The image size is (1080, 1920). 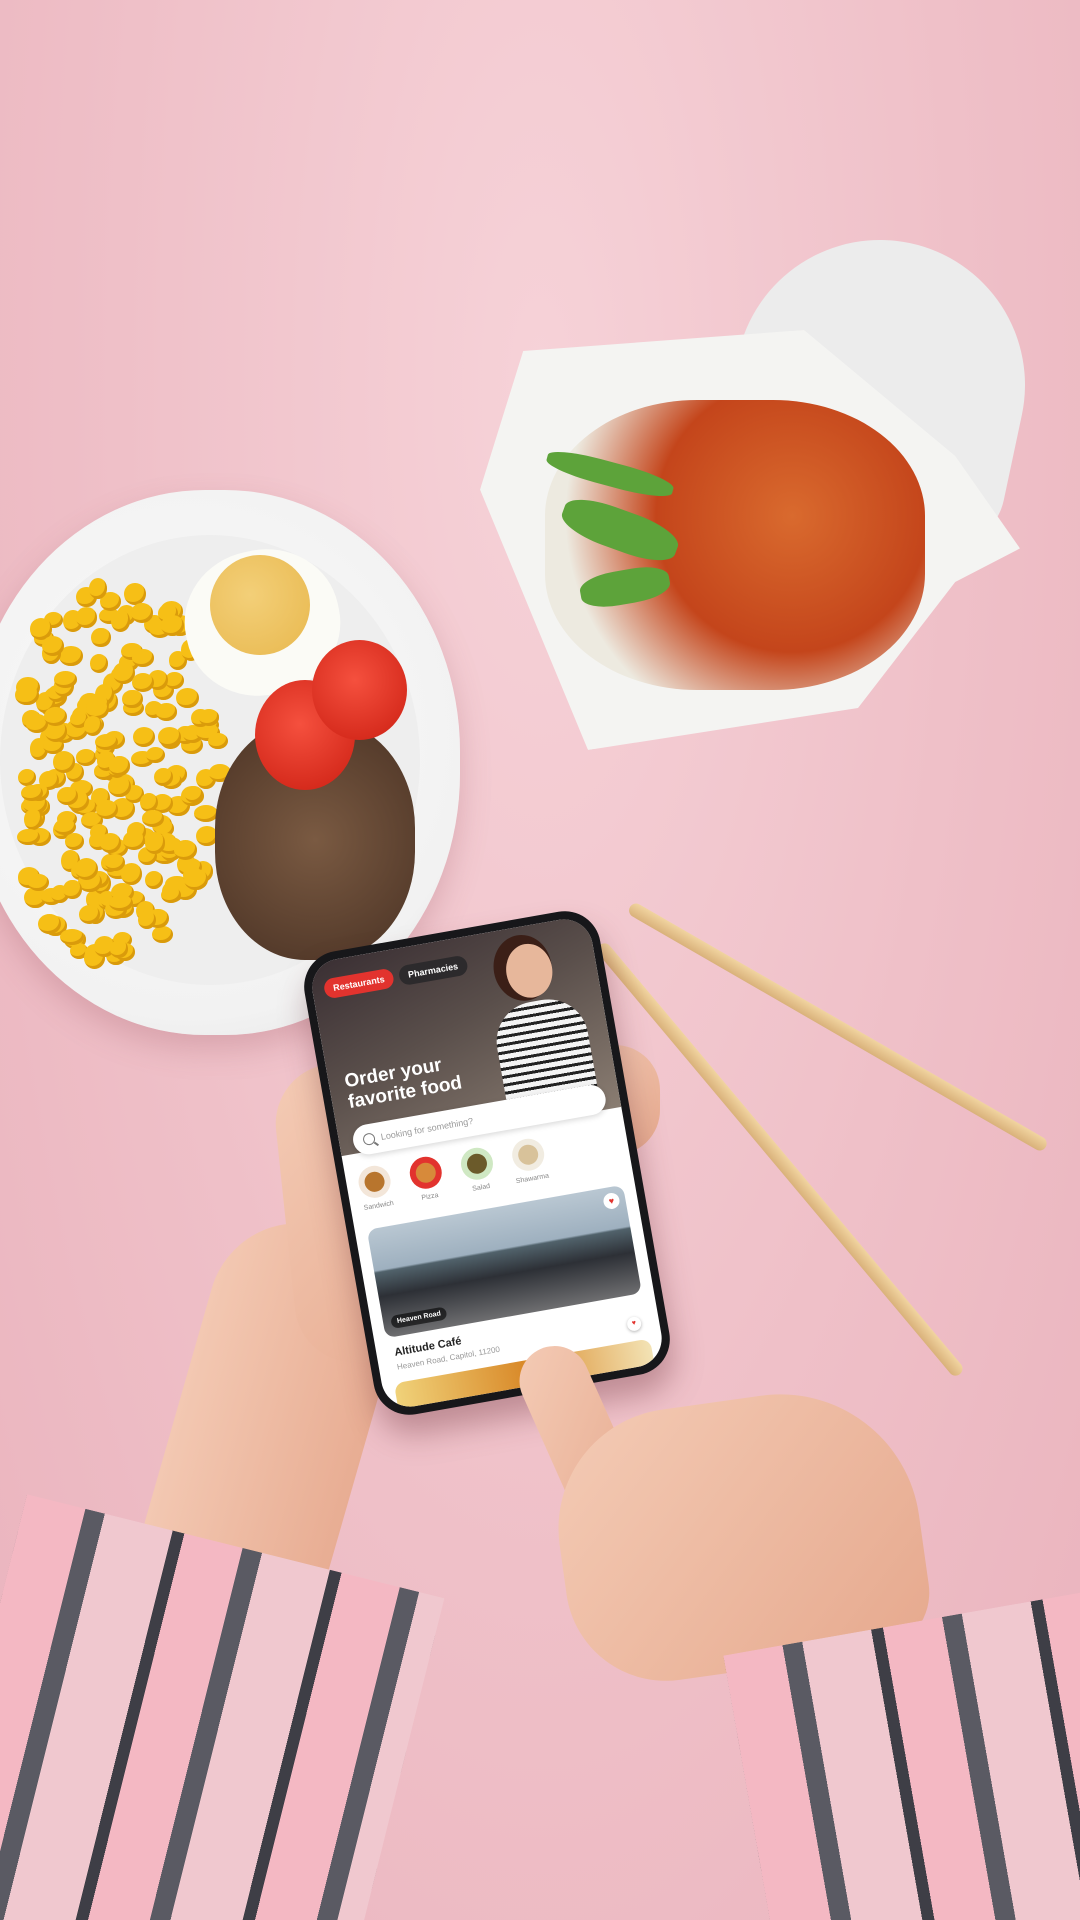 I want to click on hero-title: Order your favorite food, so click(x=403, y=1083).